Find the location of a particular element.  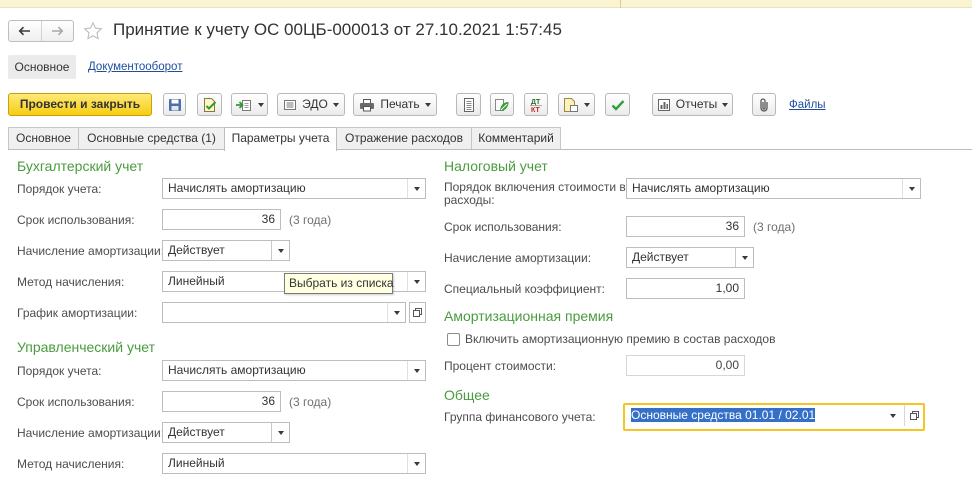

accounting-term-input: 36 is located at coordinates (221, 219).